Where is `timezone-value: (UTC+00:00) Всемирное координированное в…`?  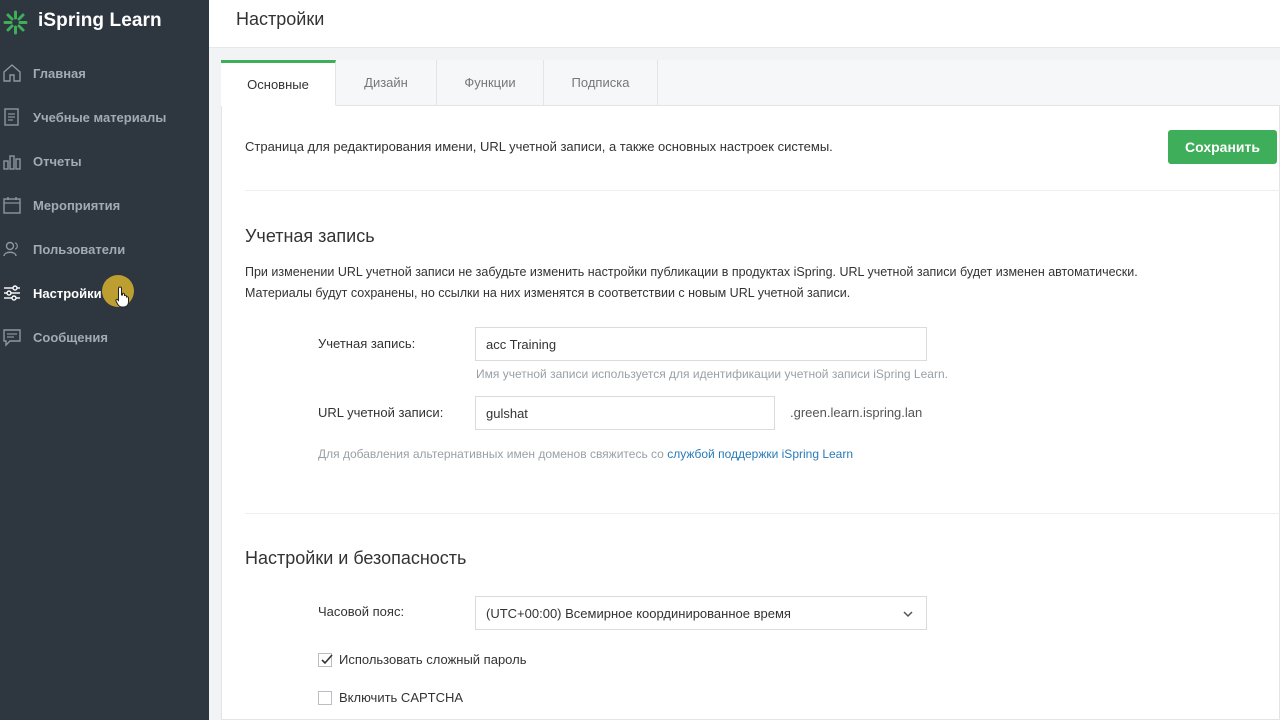
timezone-value: (UTC+00:00) Всемирное координированное в… is located at coordinates (638, 613).